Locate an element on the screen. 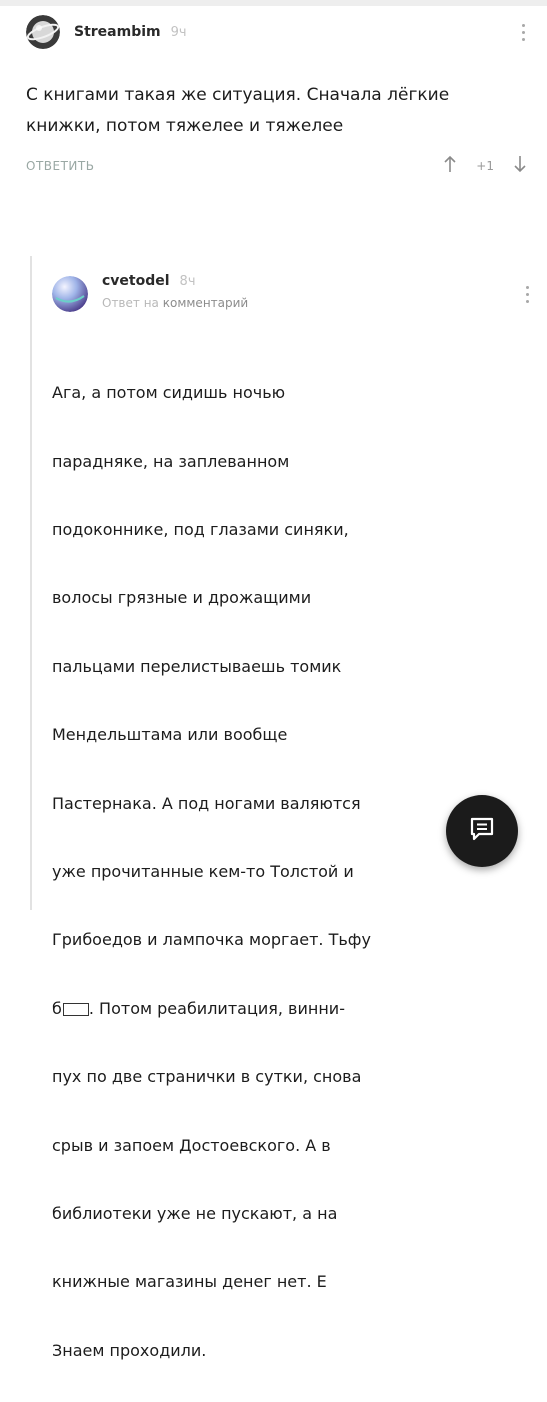 This screenshot has height=1402, width=547. vote-controls: +1 is located at coordinates (485, 166).